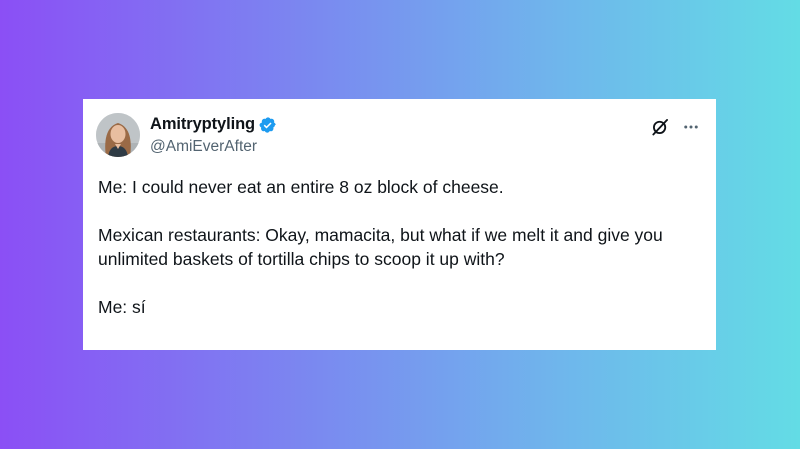  Describe the element at coordinates (268, 125) in the screenshot. I see `verified-badge-icon` at that location.